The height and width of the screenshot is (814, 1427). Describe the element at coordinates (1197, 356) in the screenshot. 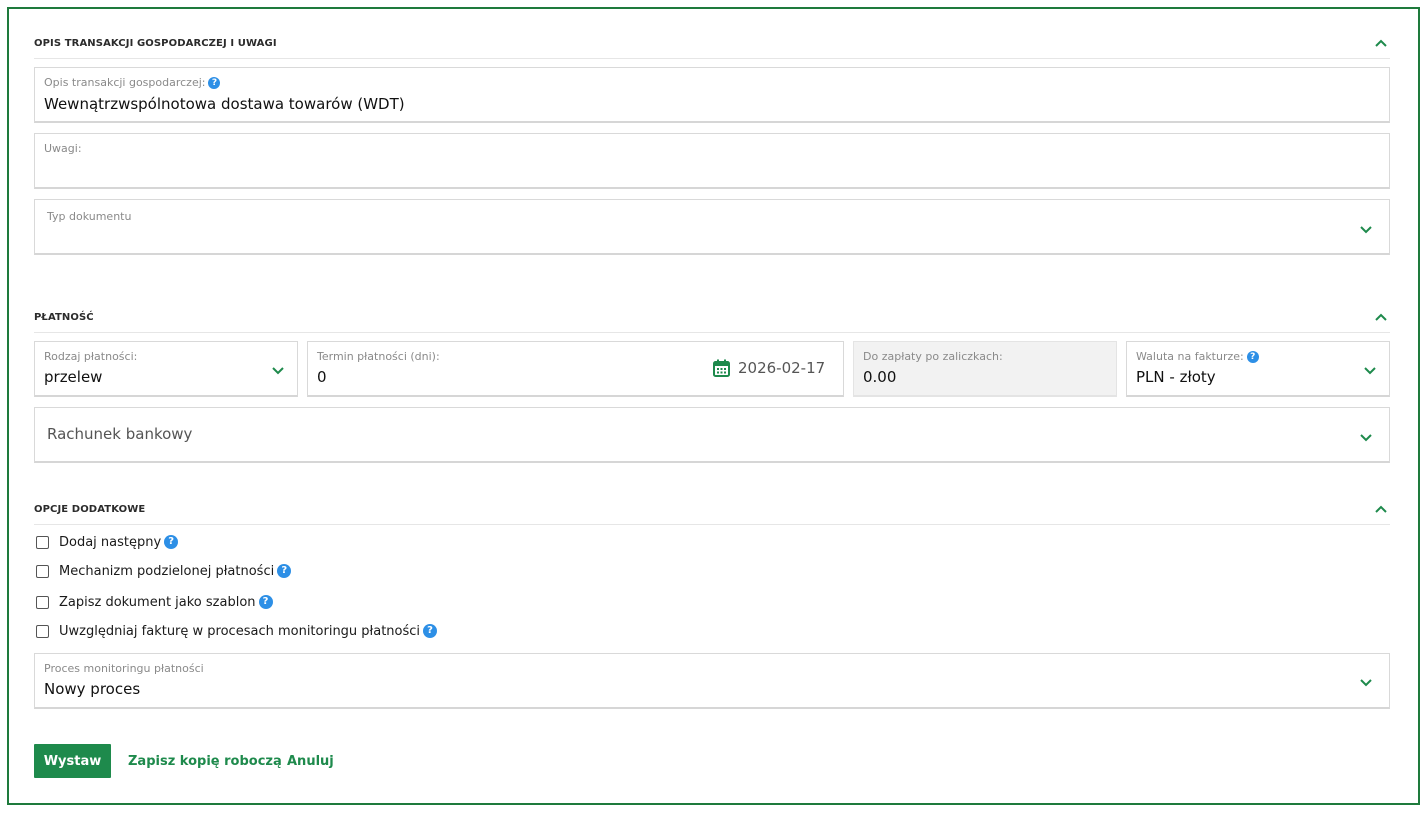

I see `currency-label: Waluta na fakturze:?` at that location.